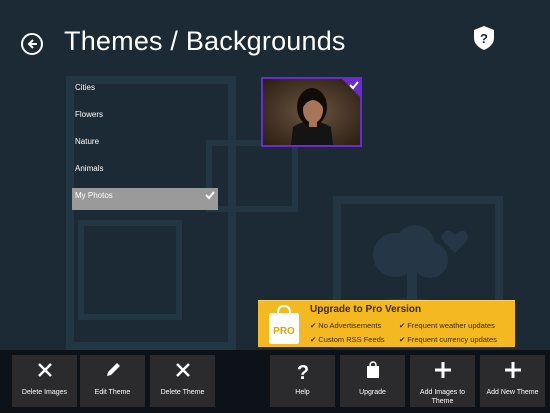 The image size is (550, 413). I want to click on button-label: Delete Images, so click(44, 392).